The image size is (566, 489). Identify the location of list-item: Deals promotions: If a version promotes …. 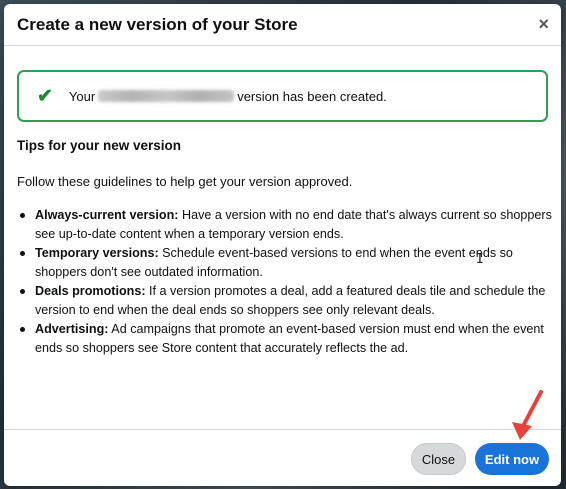
(290, 301).